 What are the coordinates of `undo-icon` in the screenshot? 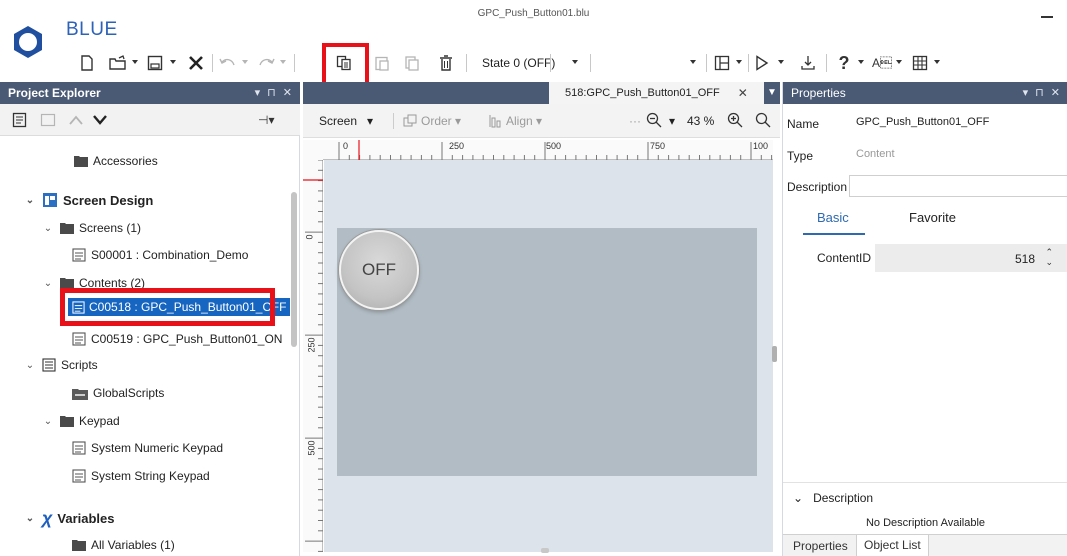 It's located at (228, 63).